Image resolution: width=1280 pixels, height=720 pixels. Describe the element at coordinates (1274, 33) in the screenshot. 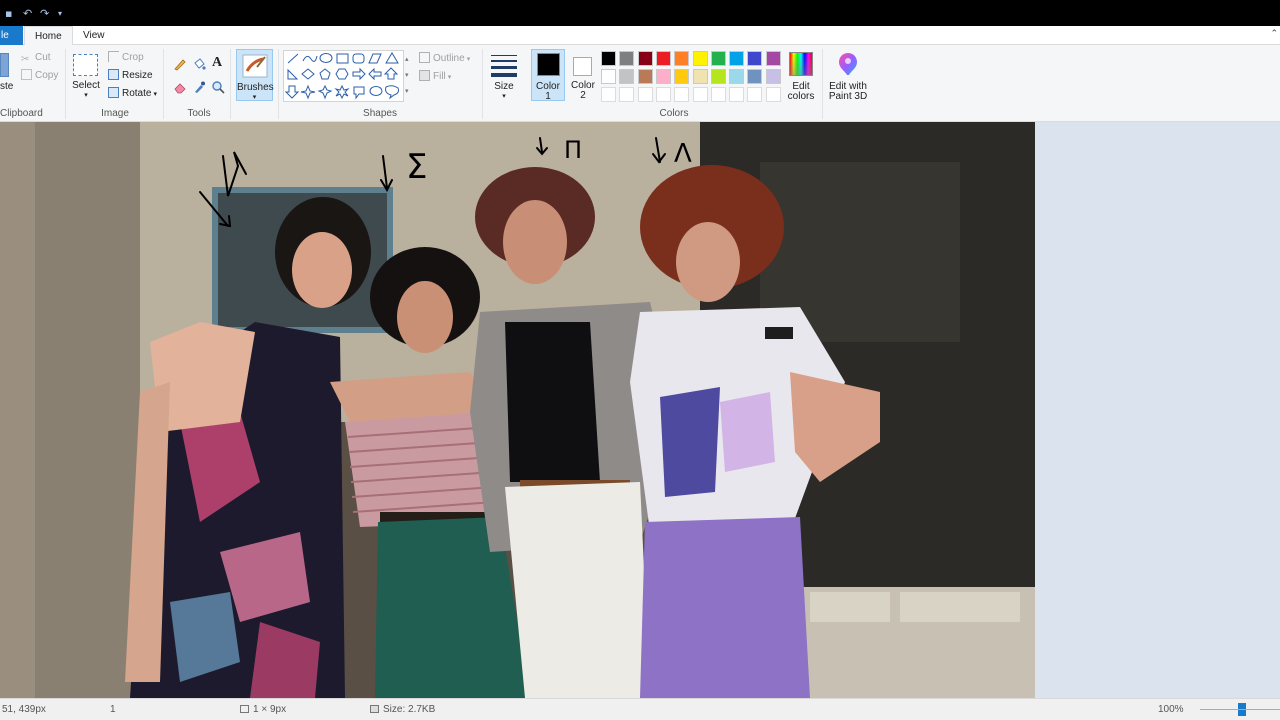

I see `collapse-ribbon-icon: ⌃` at that location.